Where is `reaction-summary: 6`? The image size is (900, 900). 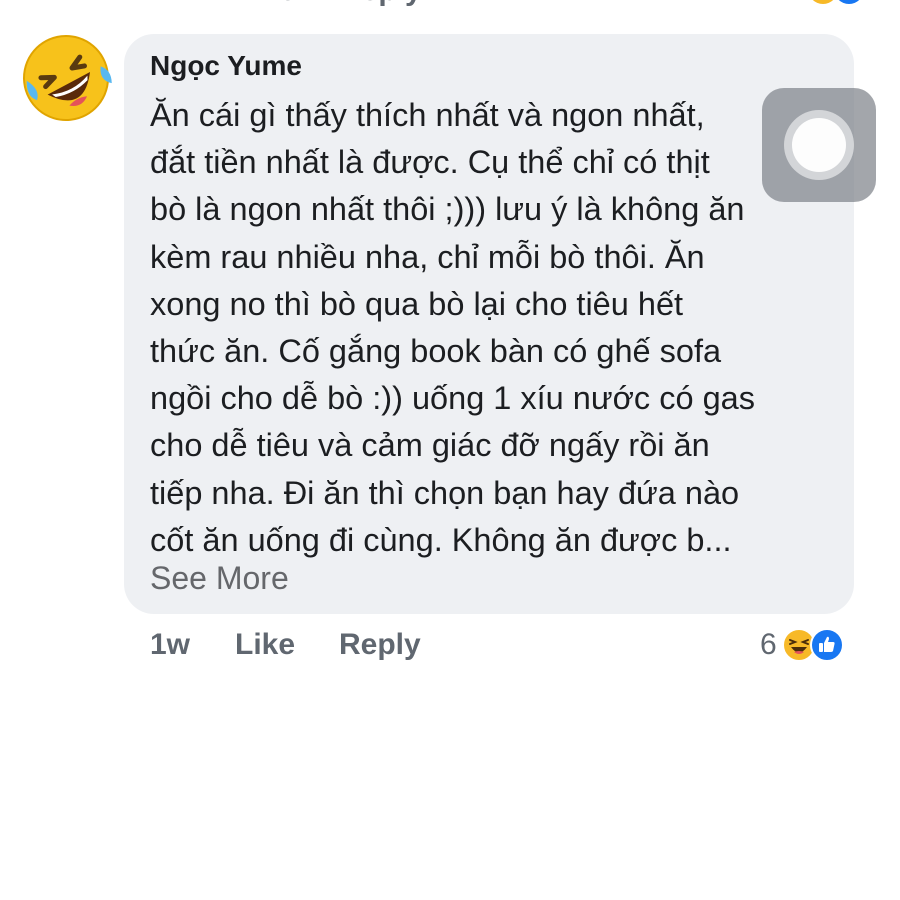
reaction-summary: 6 is located at coordinates (805, 646).